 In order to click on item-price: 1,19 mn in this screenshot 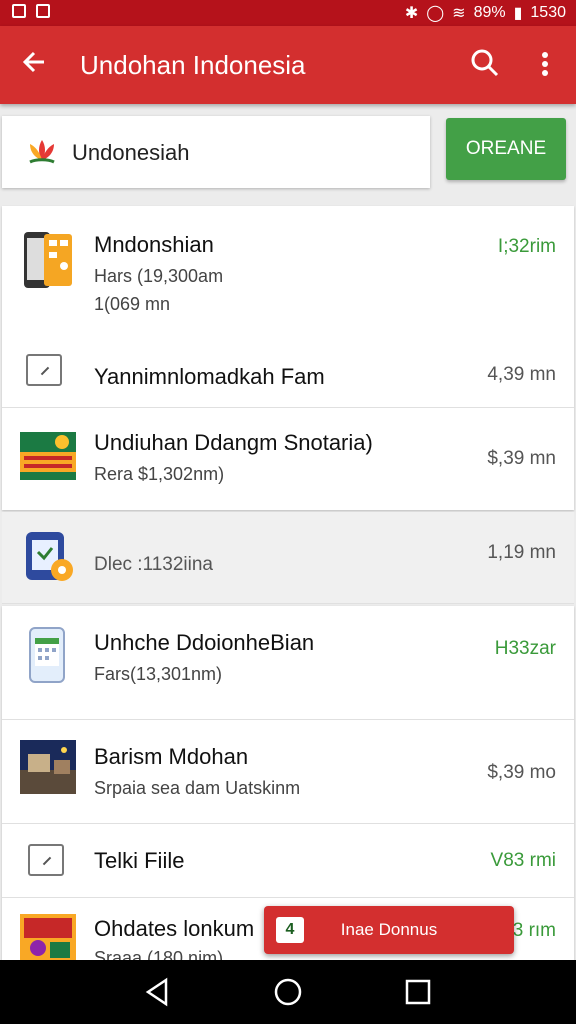, I will do `click(521, 552)`.